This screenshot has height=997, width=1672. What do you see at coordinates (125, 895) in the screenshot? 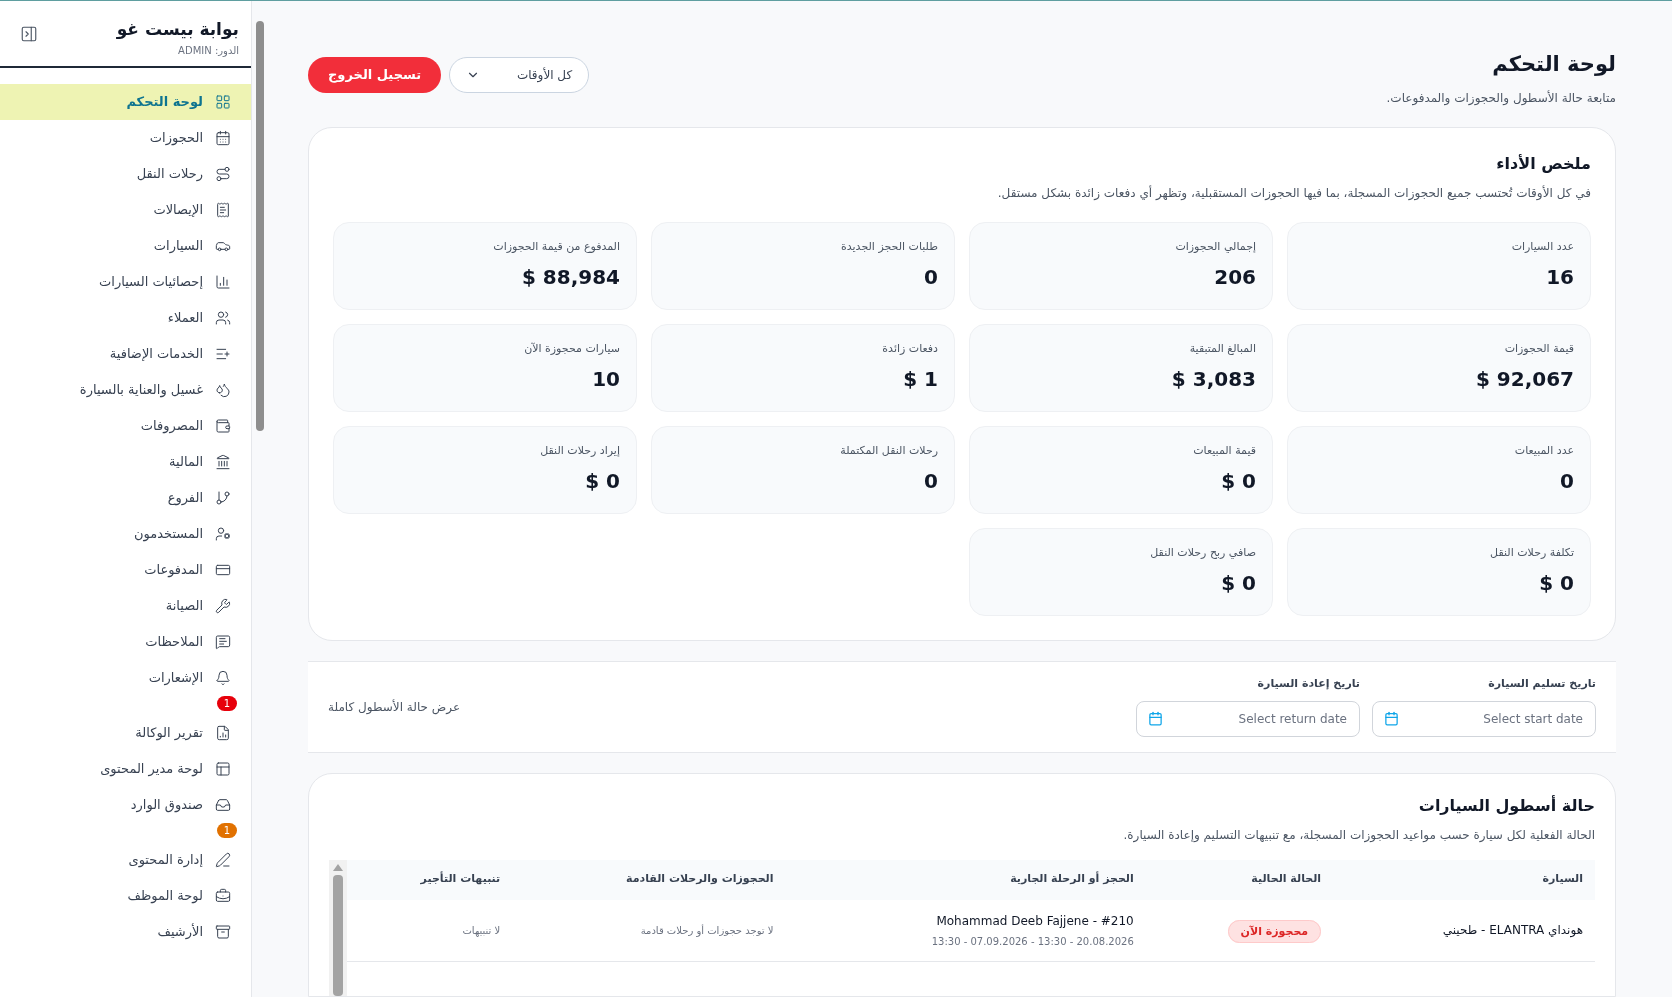
I see `sidebar-item: لوحة الموظف` at bounding box center [125, 895].